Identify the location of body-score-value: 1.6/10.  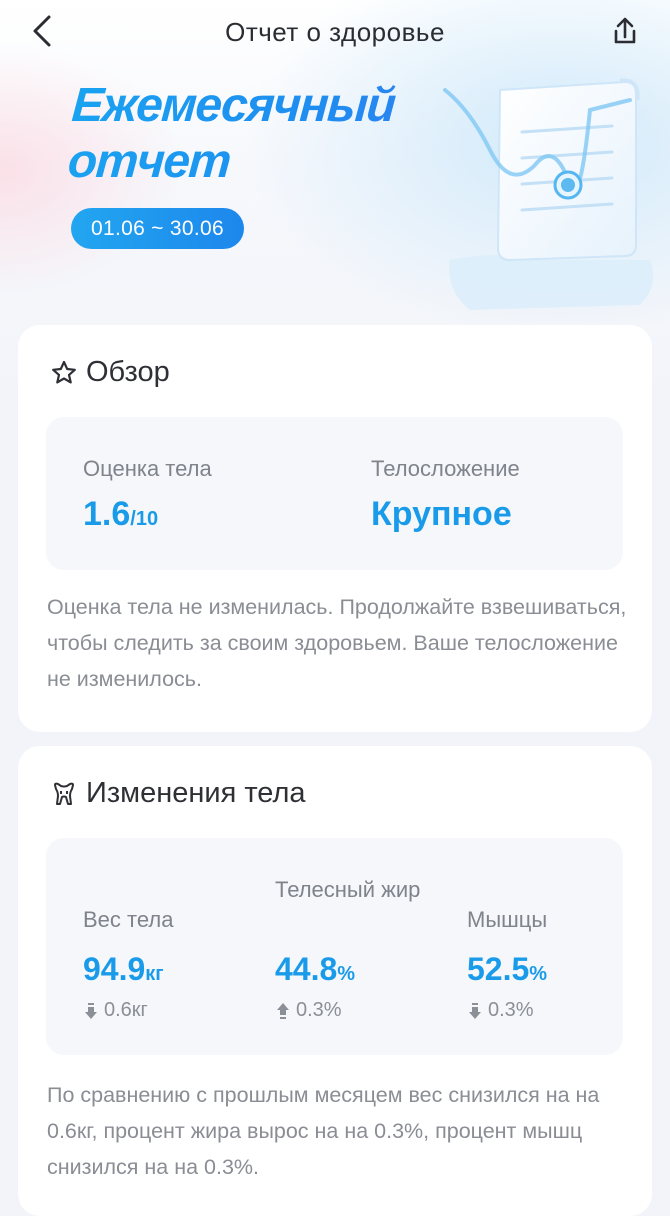
(120, 514).